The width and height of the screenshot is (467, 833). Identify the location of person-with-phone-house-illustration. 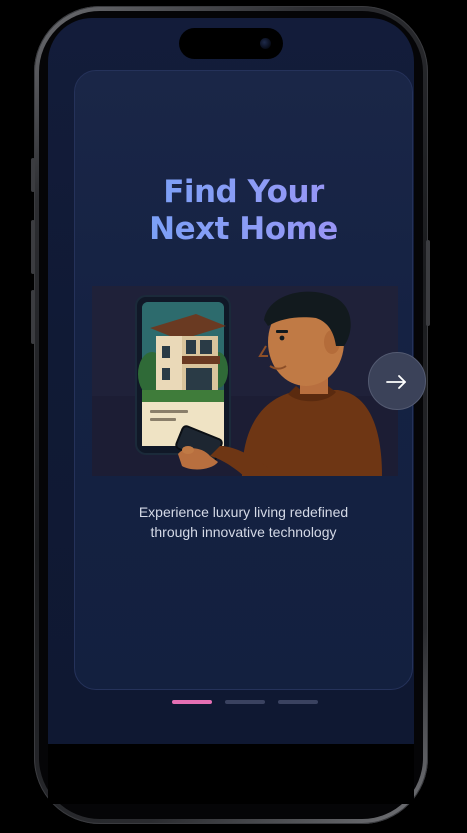
(245, 381).